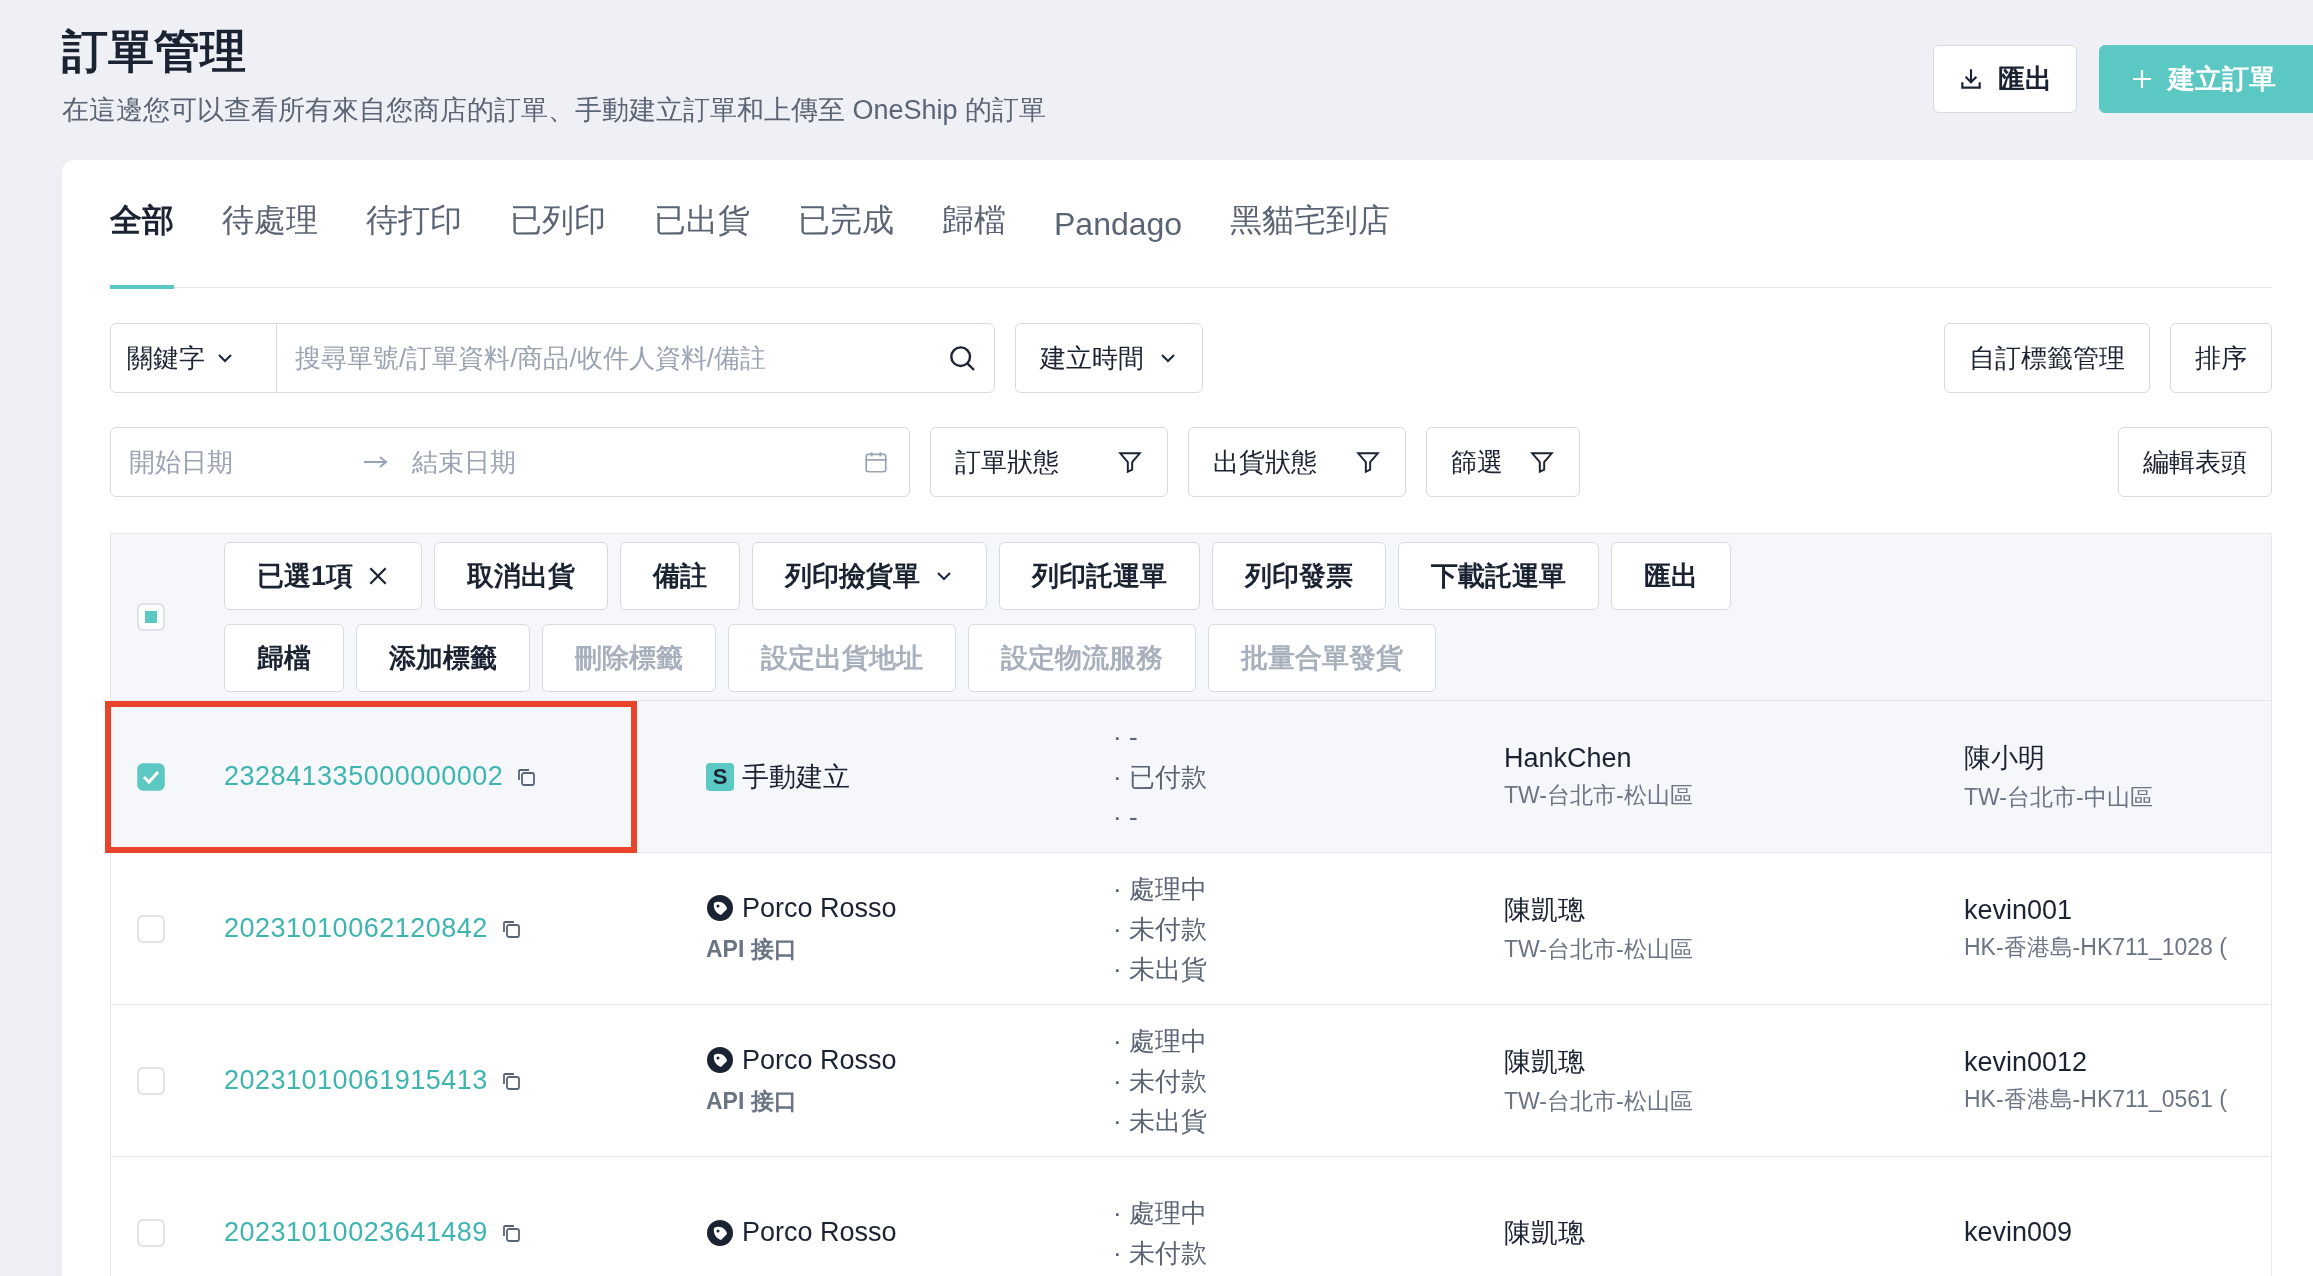 The height and width of the screenshot is (1276, 2313). I want to click on tab: 待打印, so click(414, 243).